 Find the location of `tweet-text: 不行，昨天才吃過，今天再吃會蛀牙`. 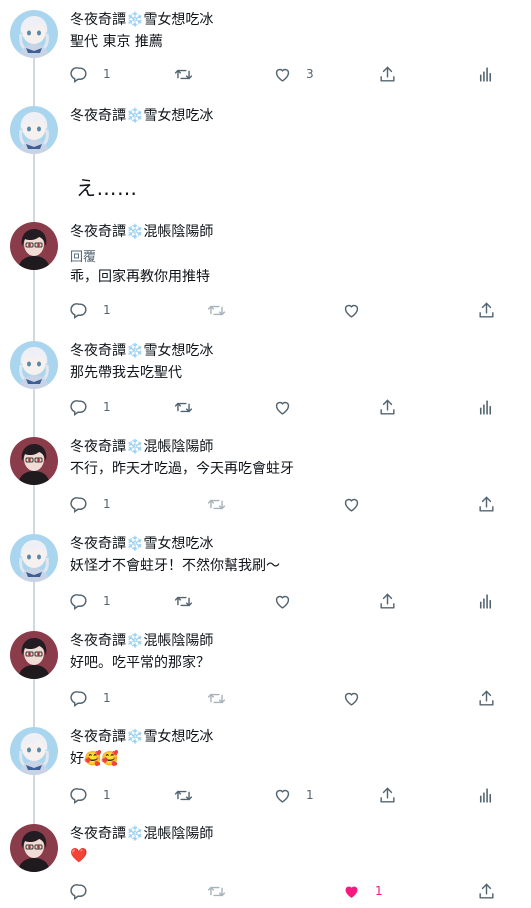

tweet-text: 不行，昨天才吃過，今天再吃會蛀牙 is located at coordinates (182, 469).